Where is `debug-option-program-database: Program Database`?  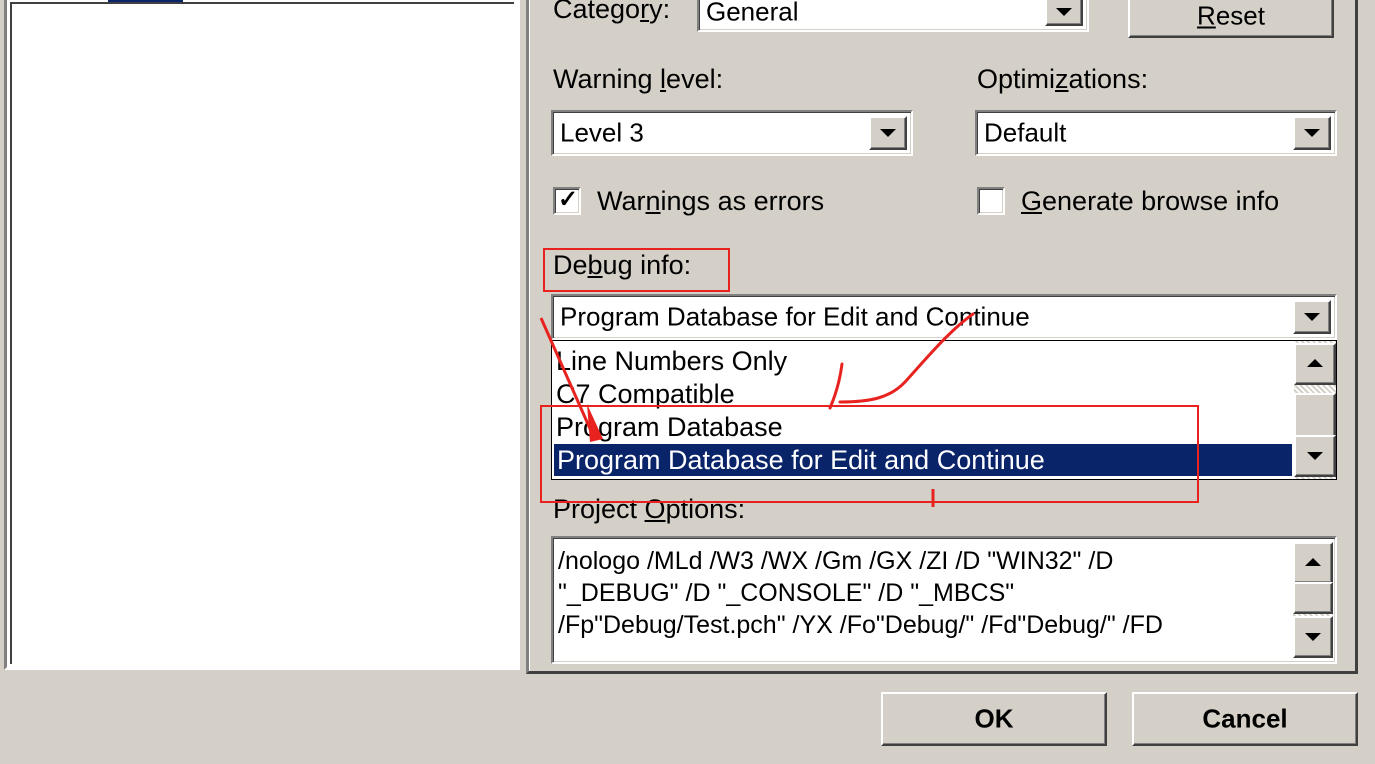 debug-option-program-database: Program Database is located at coordinates (669, 427).